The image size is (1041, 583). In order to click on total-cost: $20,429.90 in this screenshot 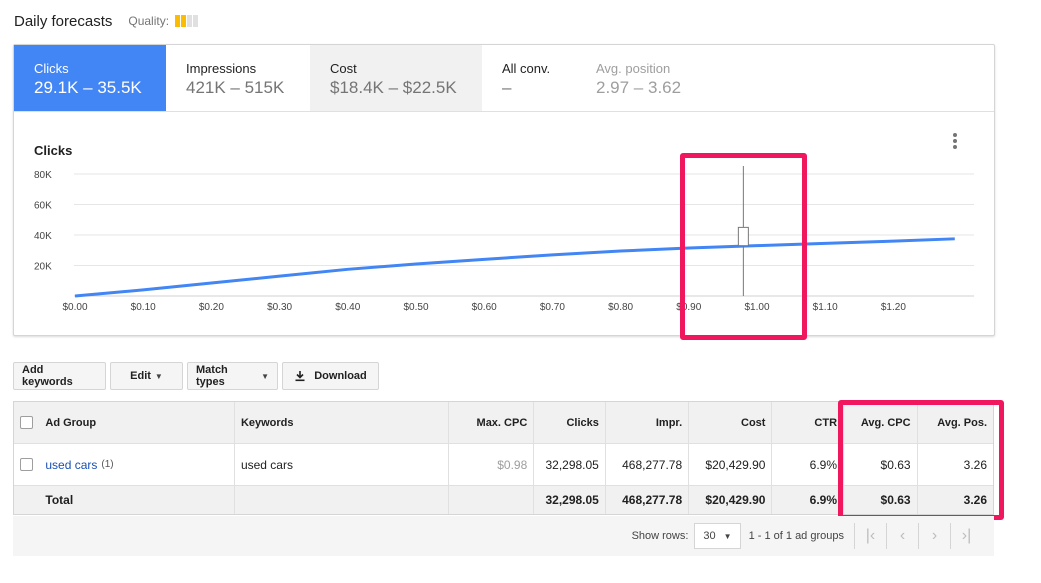, I will do `click(731, 500)`.